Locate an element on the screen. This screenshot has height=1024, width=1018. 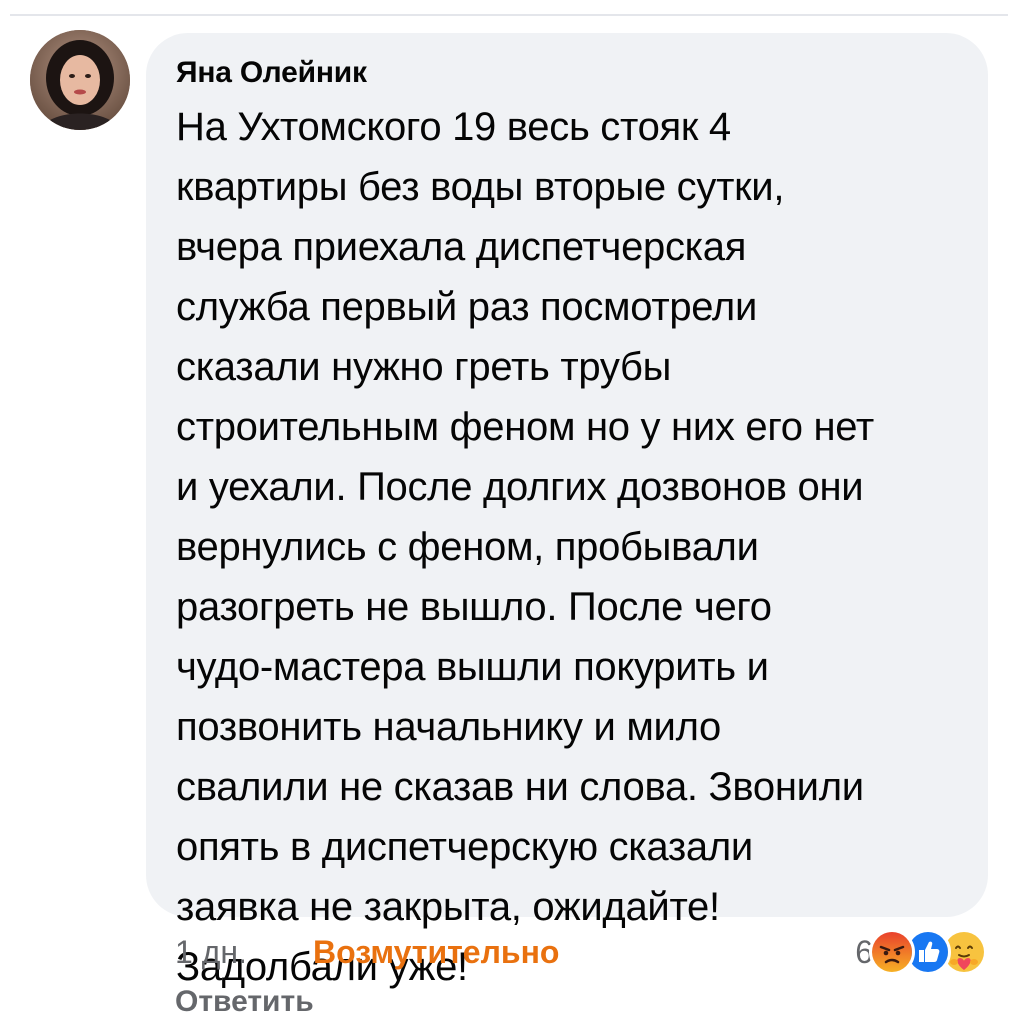
comment-text-line: строительным феном но у них его нет is located at coordinates (525, 427).